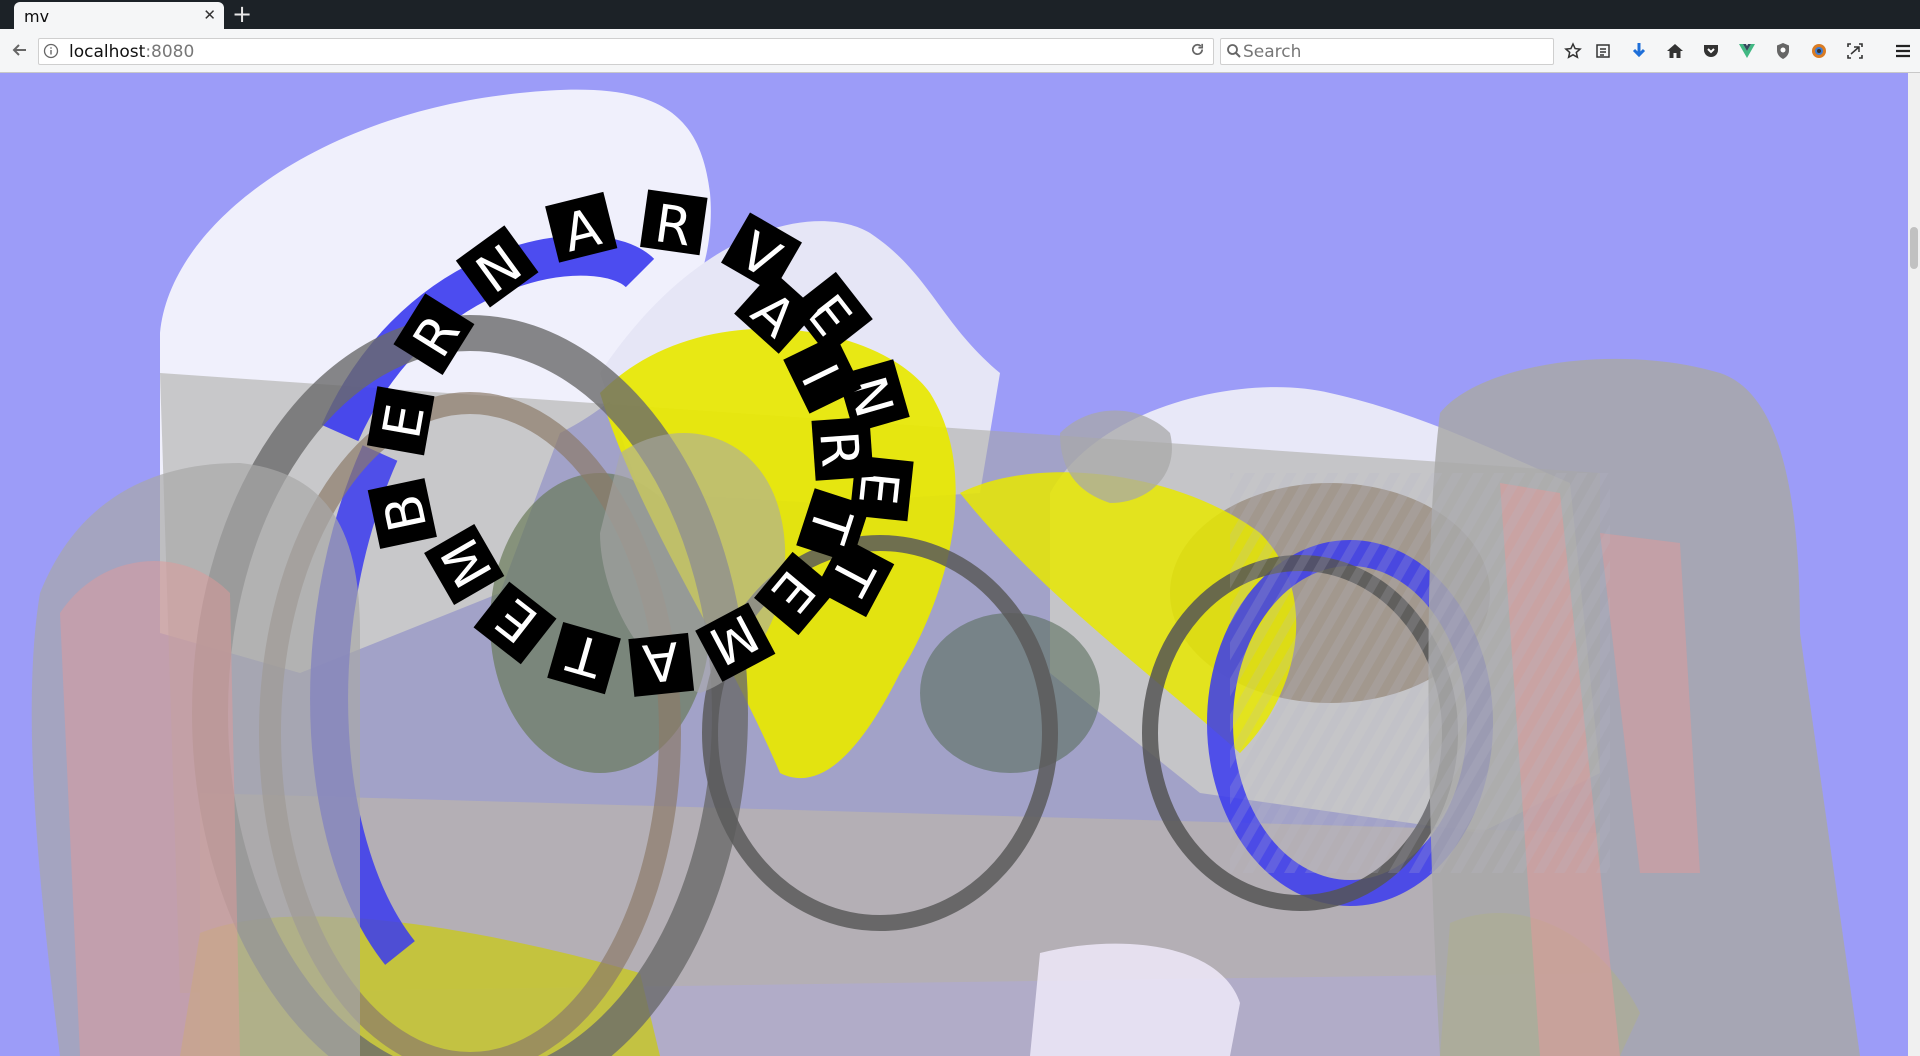 This screenshot has height=1056, width=1920. I want to click on navigation-bar: localhost:8080 Search, so click(960, 51).